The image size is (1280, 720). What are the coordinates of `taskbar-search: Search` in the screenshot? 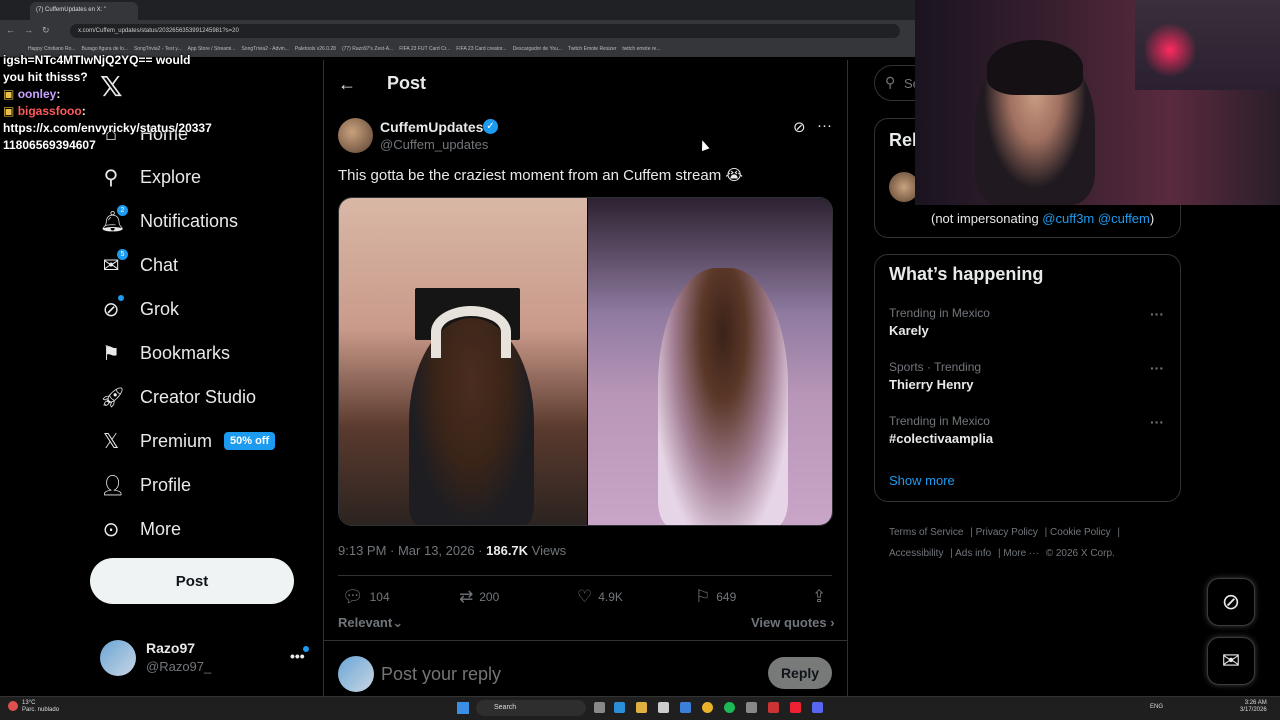 It's located at (531, 708).